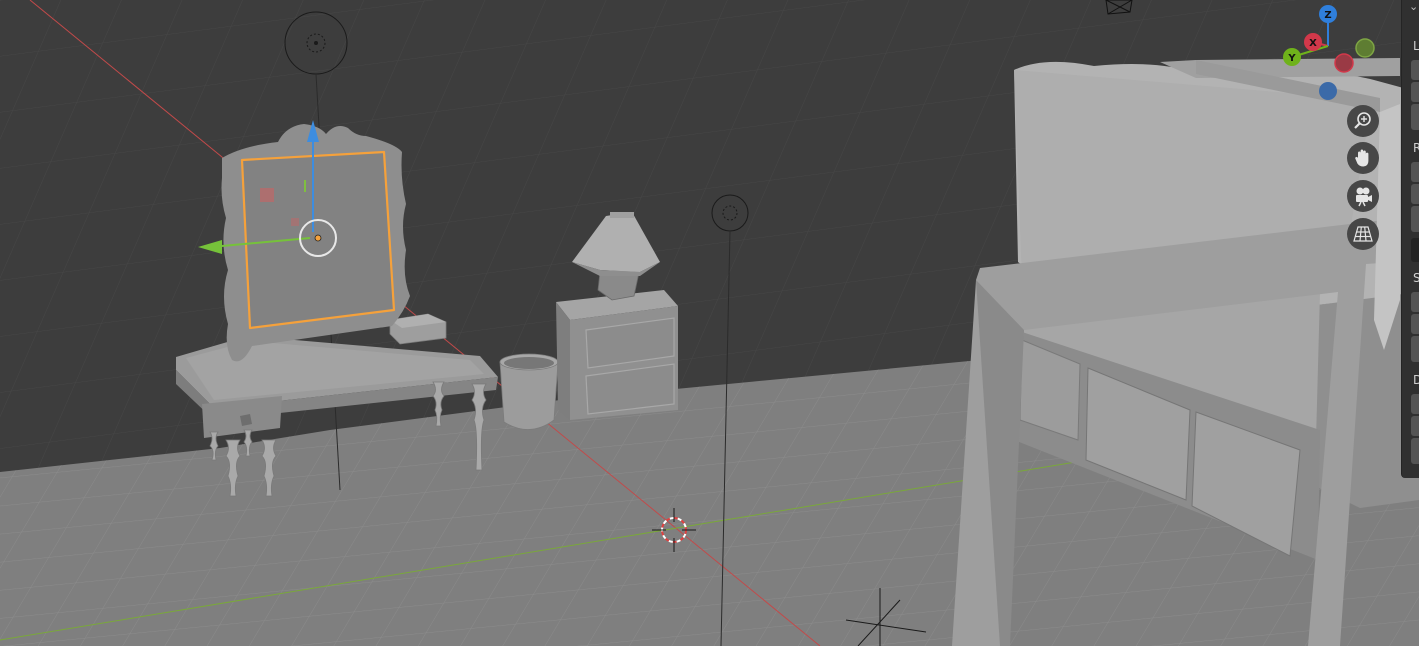  What do you see at coordinates (1415, 172) in the screenshot?
I see `rotation-x-field` at bounding box center [1415, 172].